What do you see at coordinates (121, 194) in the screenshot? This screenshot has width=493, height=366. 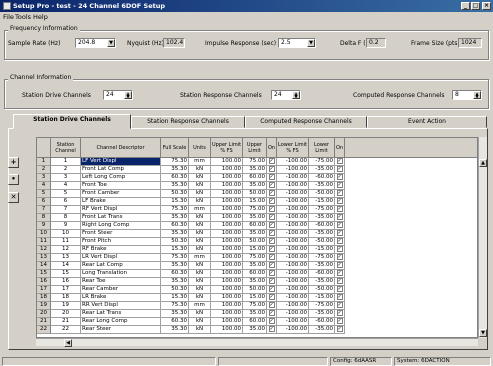 I see `table-cell: Front Camber` at bounding box center [121, 194].